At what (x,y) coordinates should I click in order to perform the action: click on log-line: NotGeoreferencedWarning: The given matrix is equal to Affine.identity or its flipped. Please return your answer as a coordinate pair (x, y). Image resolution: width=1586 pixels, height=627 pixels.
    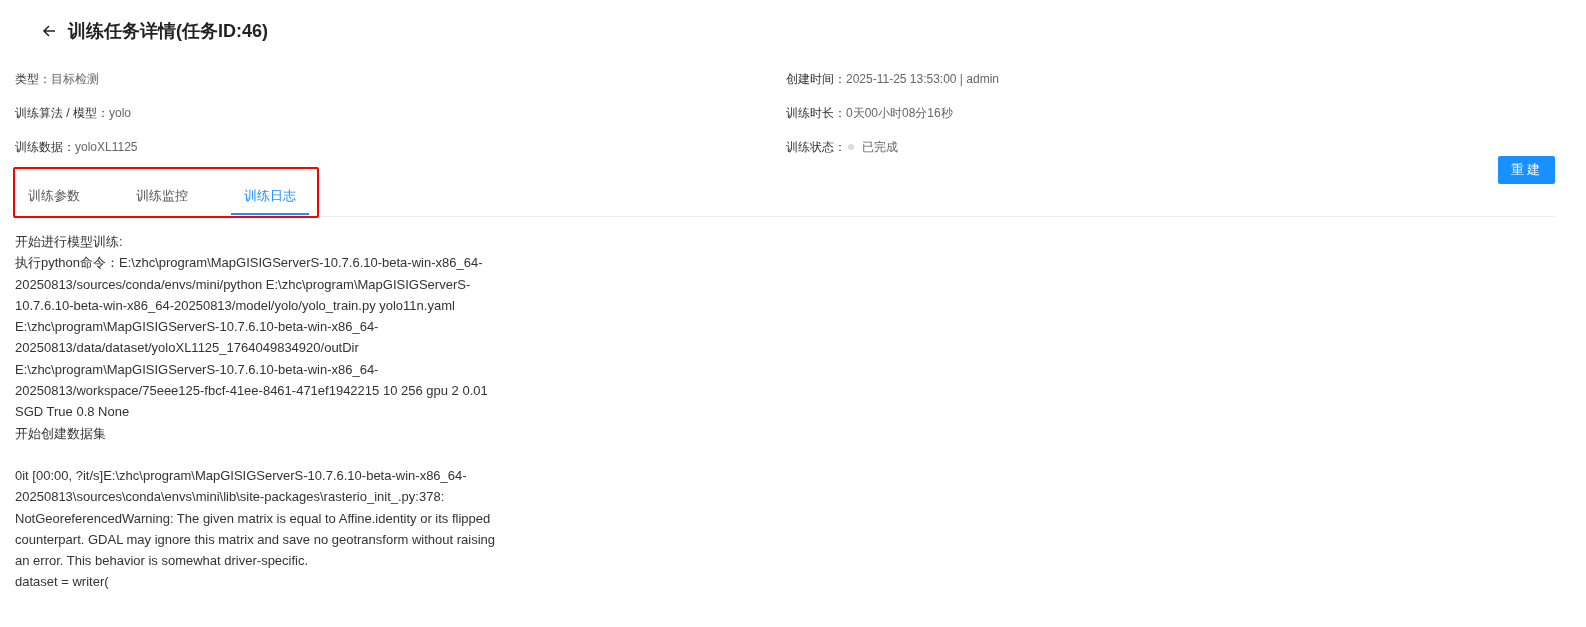
    Looking at the image, I should click on (253, 518).